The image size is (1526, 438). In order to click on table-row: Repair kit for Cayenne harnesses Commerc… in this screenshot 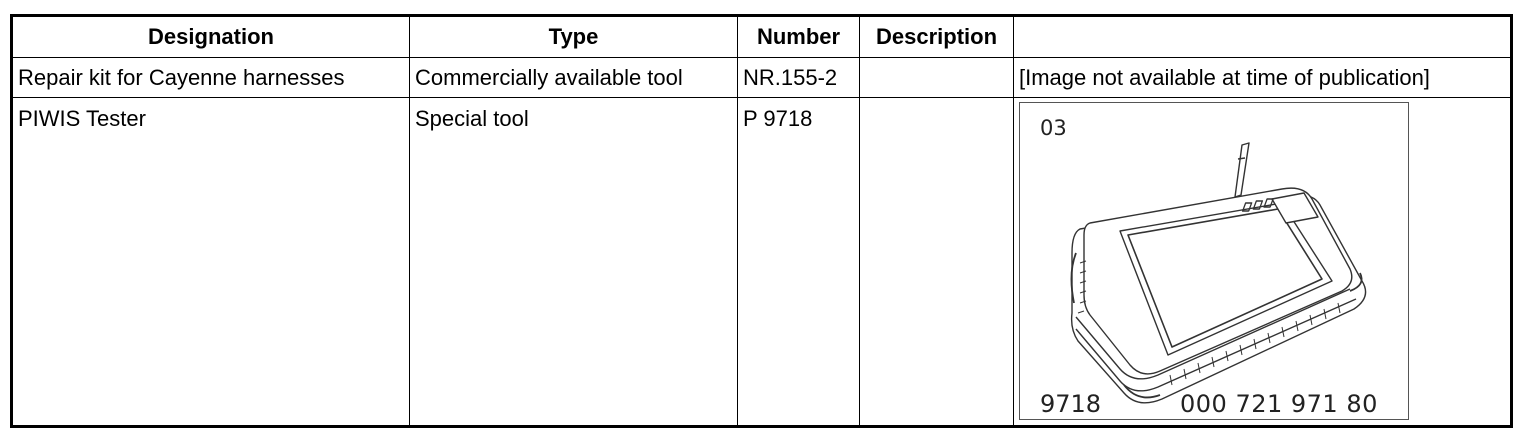, I will do `click(761, 77)`.